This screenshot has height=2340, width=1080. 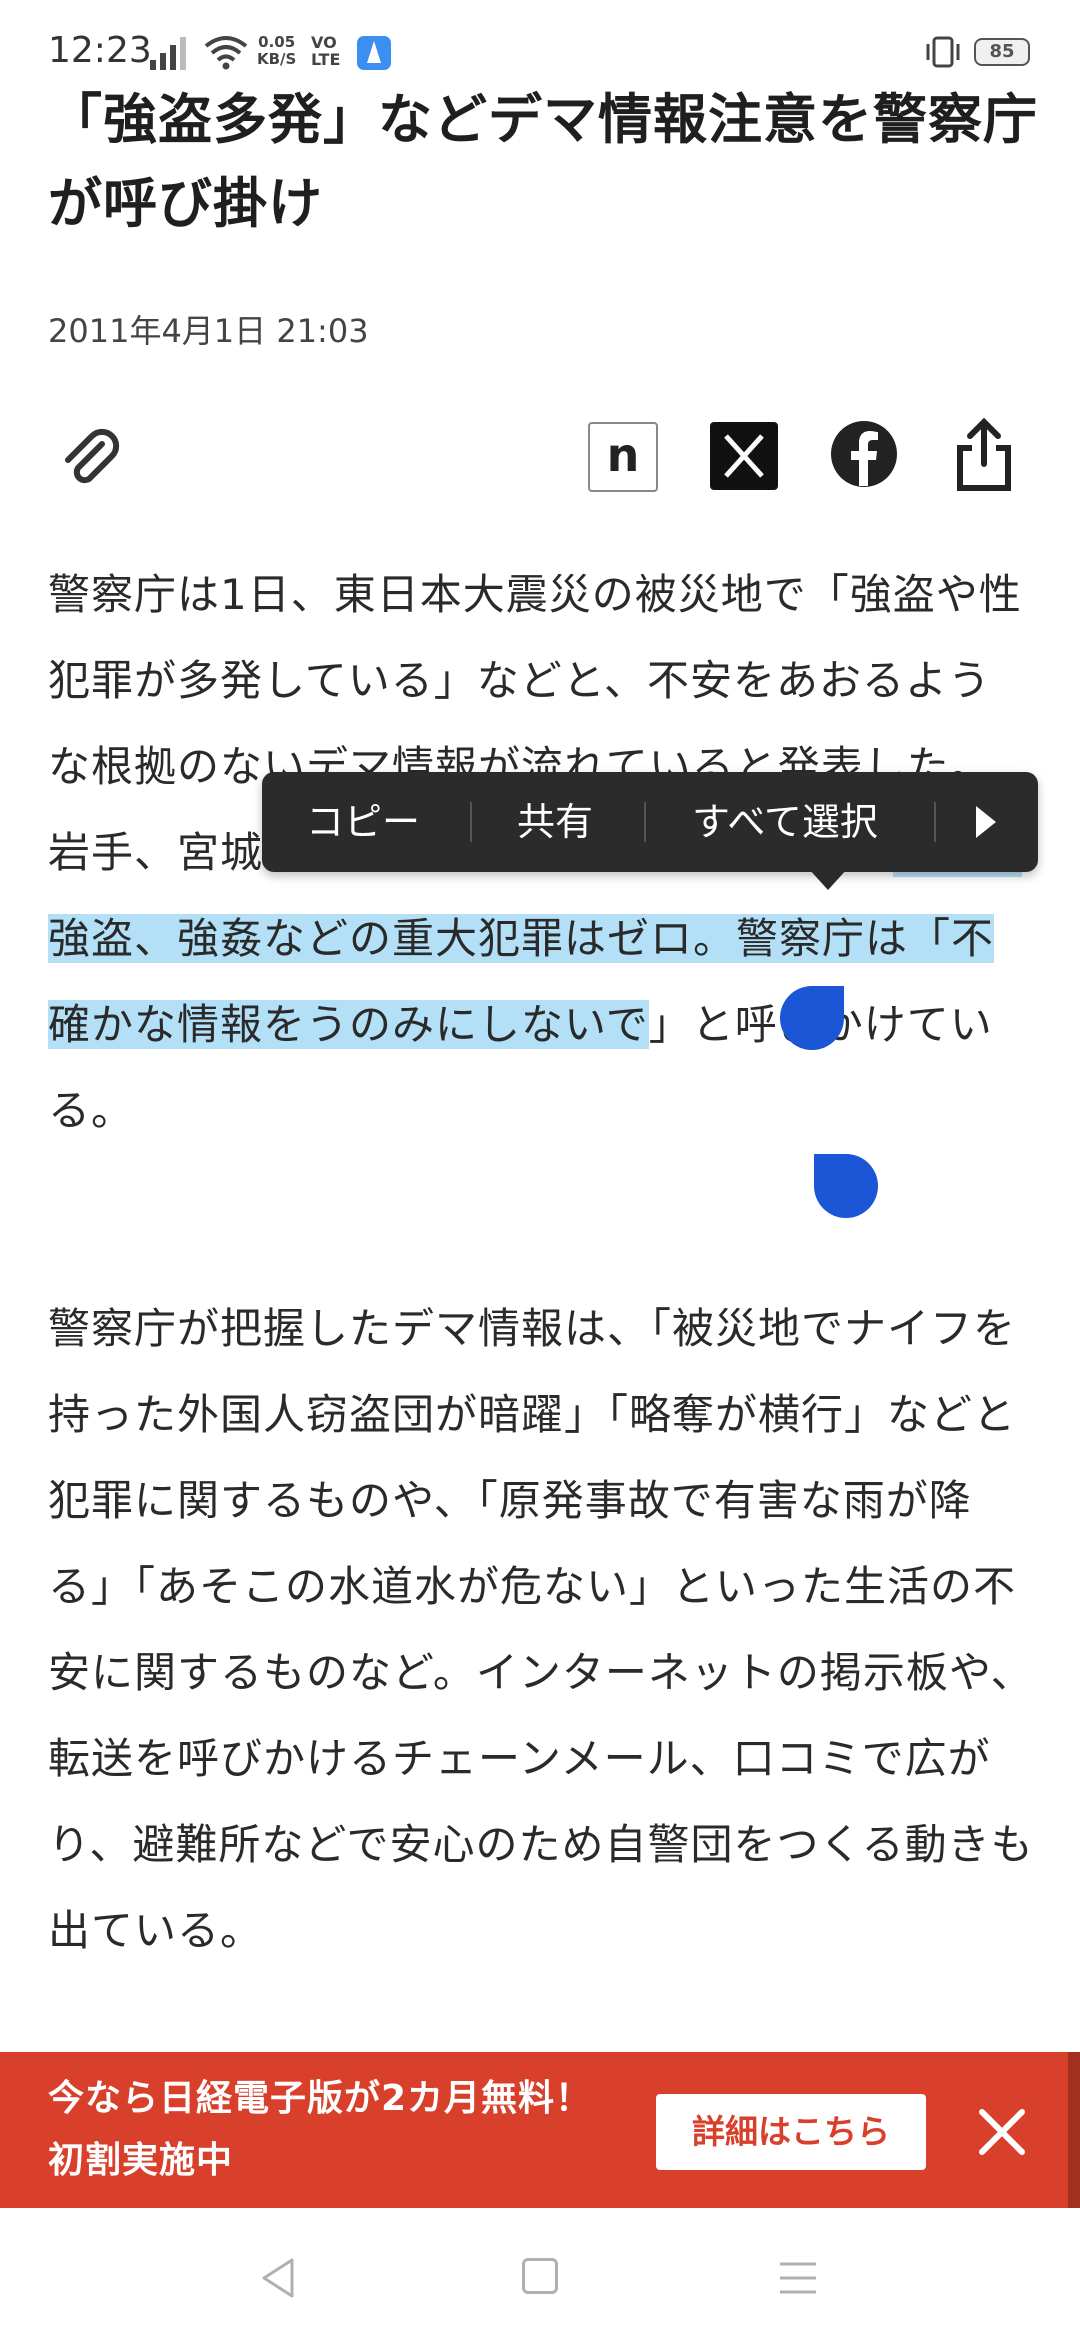 What do you see at coordinates (374, 53) in the screenshot?
I see `app-notification-icon` at bounding box center [374, 53].